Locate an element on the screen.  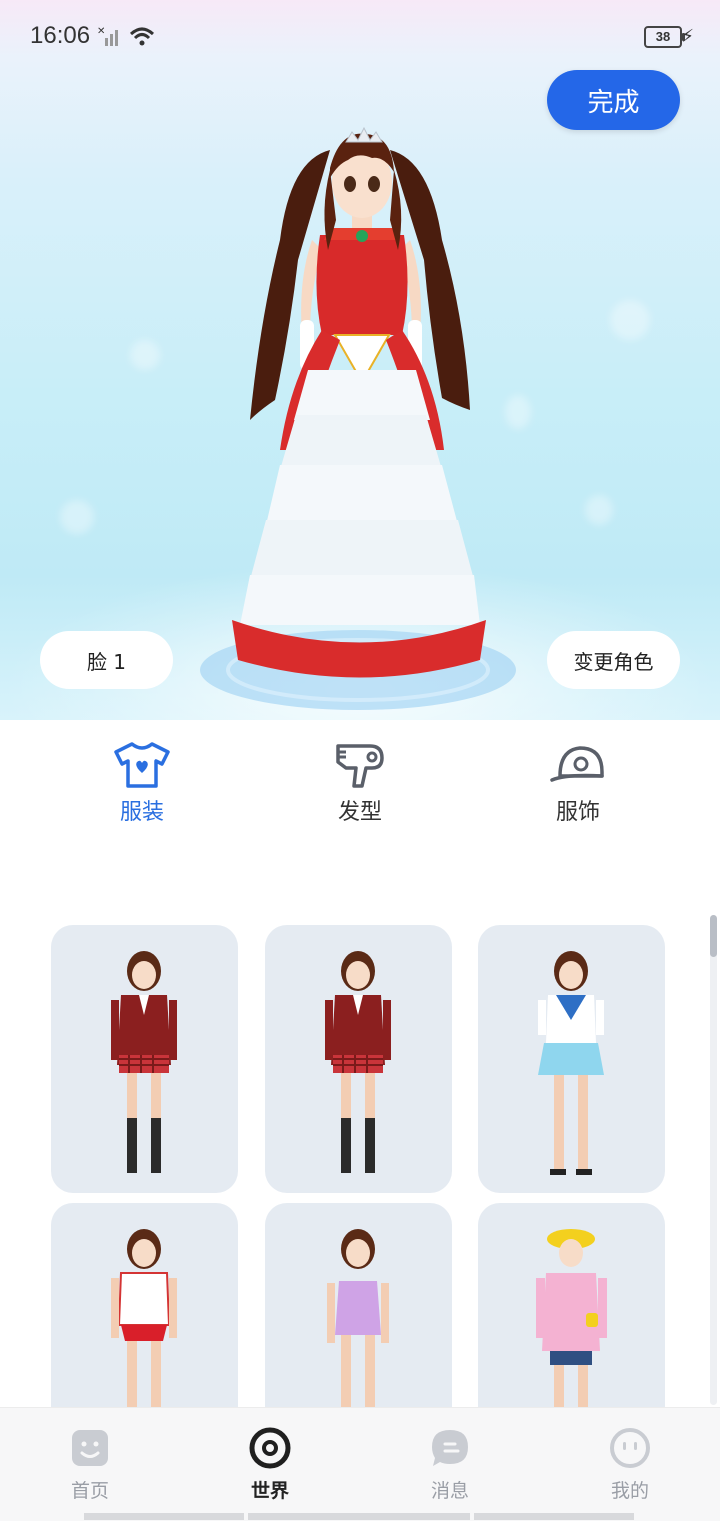
status-bar: 16:06 ✕ 38 ⚡ is located at coordinates (360, 36).